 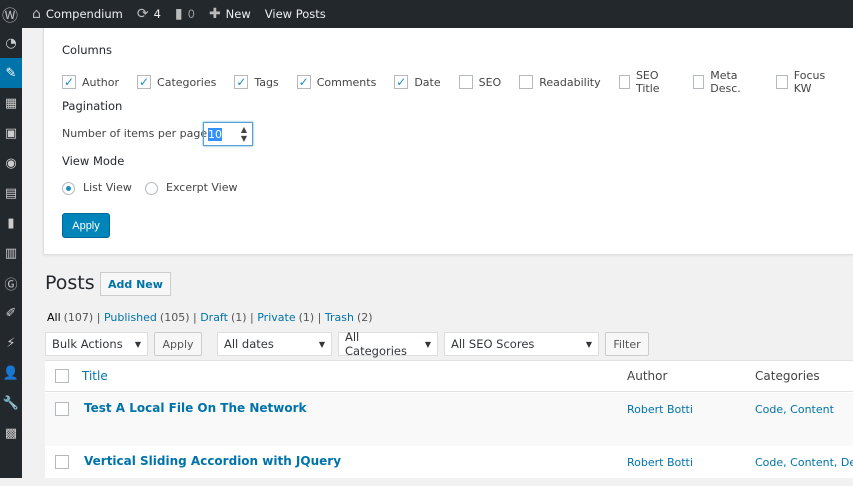 What do you see at coordinates (11, 433) in the screenshot?
I see `settings-icon: ▩` at bounding box center [11, 433].